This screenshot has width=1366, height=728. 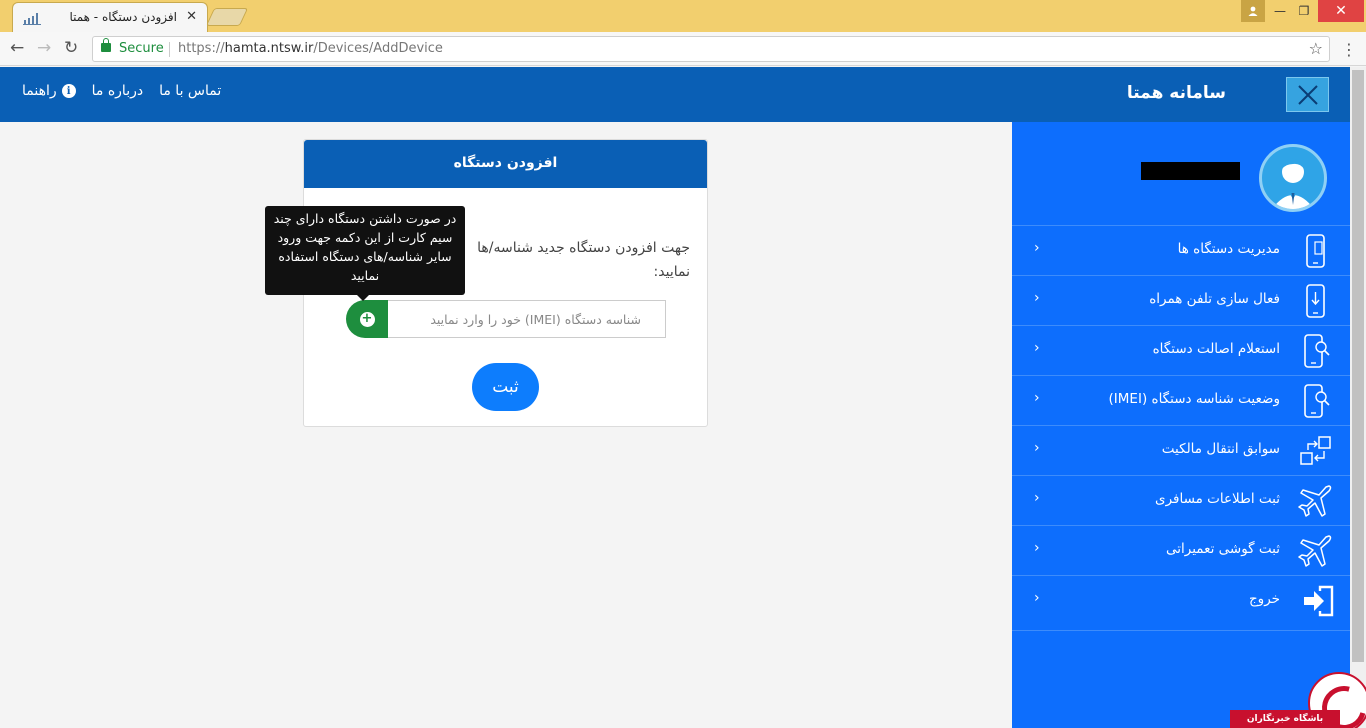 What do you see at coordinates (1349, 49) in the screenshot?
I see `browser-menu-icon: ⋮` at bounding box center [1349, 49].